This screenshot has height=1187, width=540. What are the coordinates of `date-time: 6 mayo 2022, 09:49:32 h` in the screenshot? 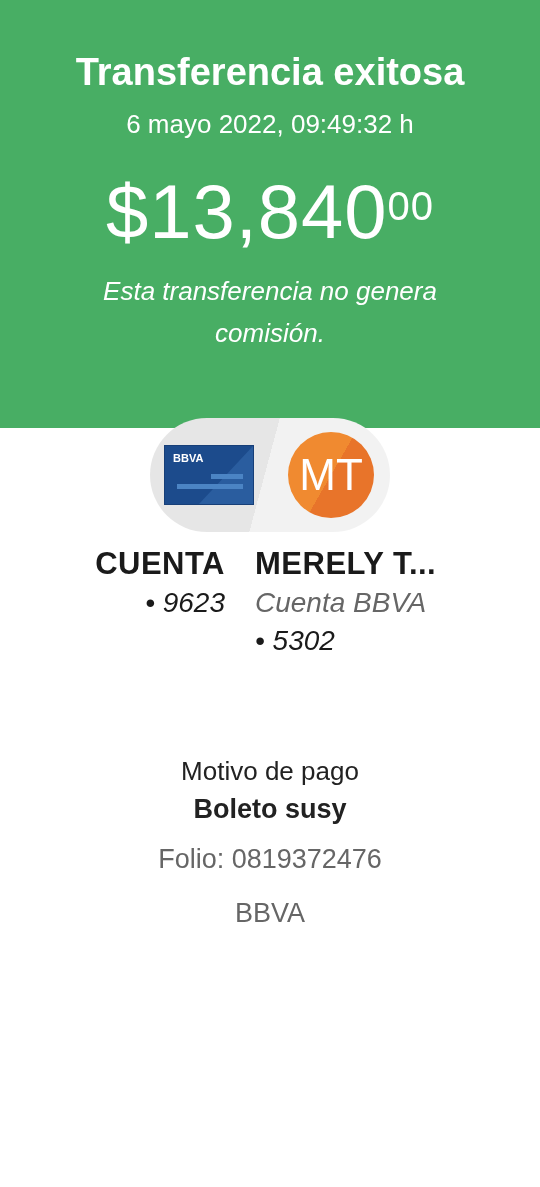 It's located at (270, 124).